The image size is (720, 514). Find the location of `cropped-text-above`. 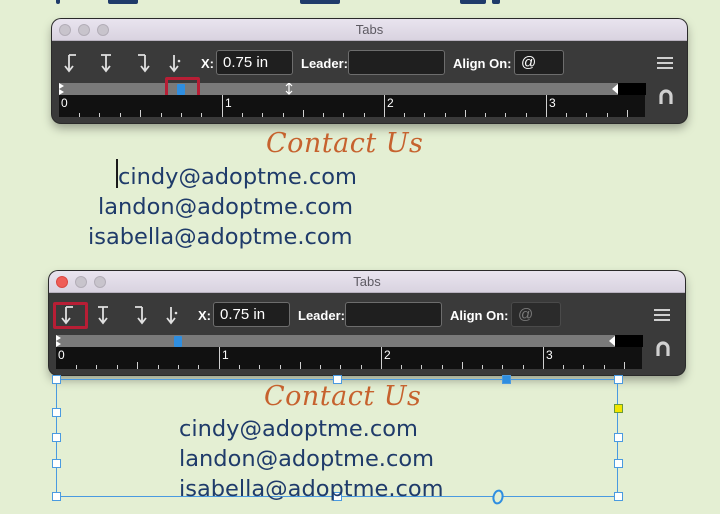

cropped-text-above is located at coordinates (360, 2).